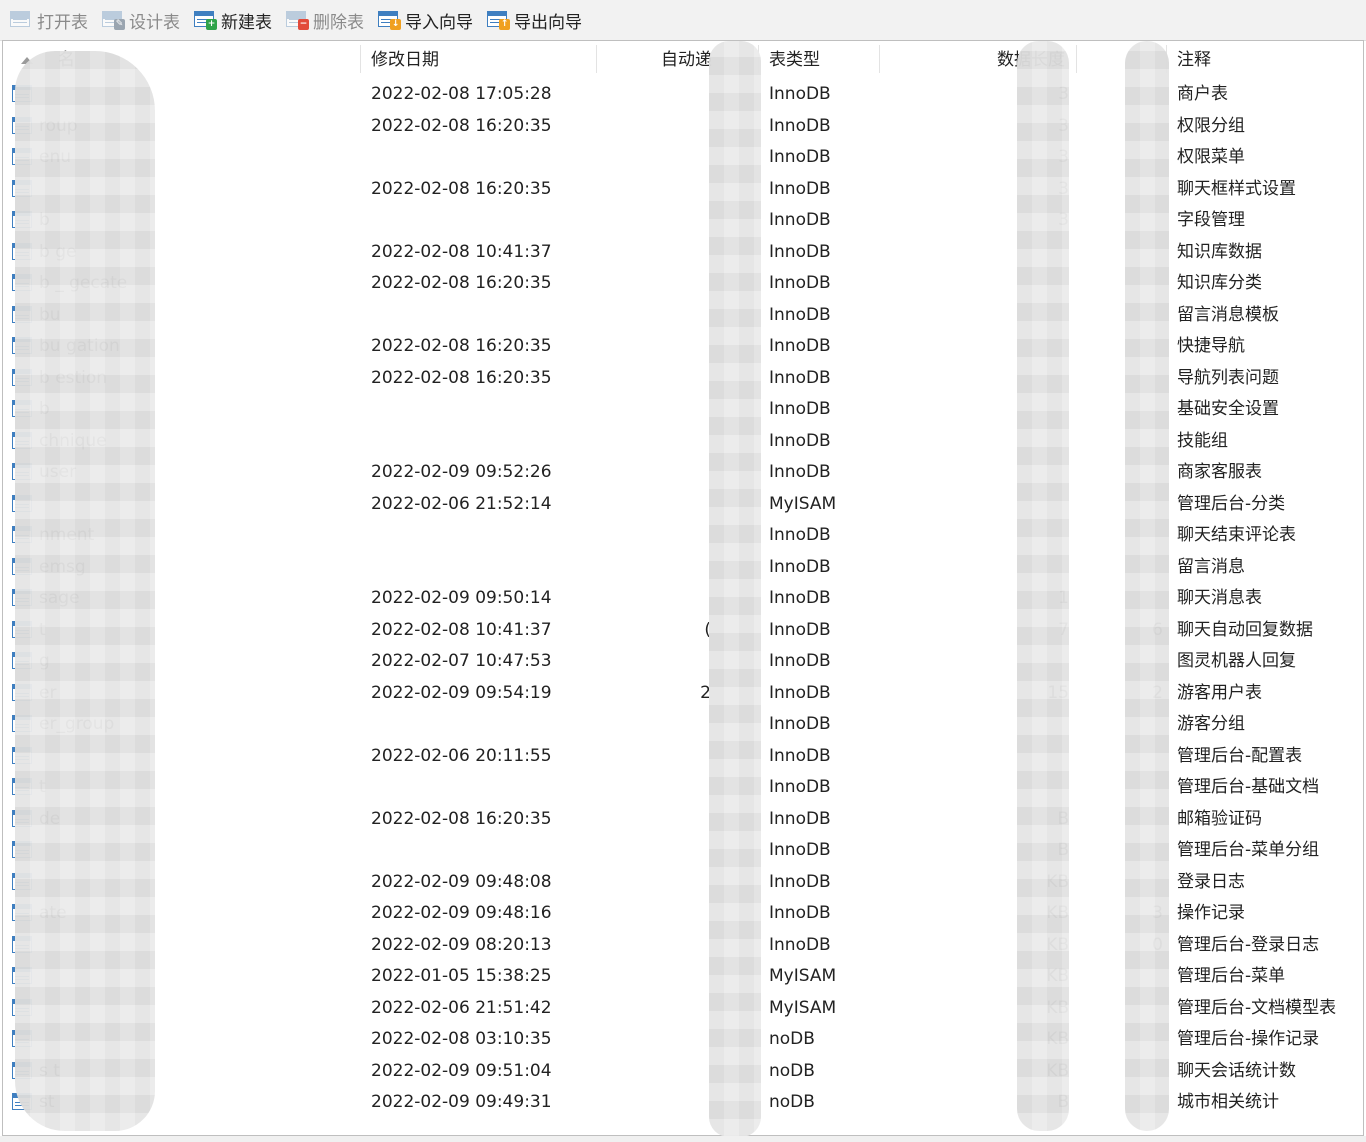  I want to click on export-icon: ↑, so click(498, 20).